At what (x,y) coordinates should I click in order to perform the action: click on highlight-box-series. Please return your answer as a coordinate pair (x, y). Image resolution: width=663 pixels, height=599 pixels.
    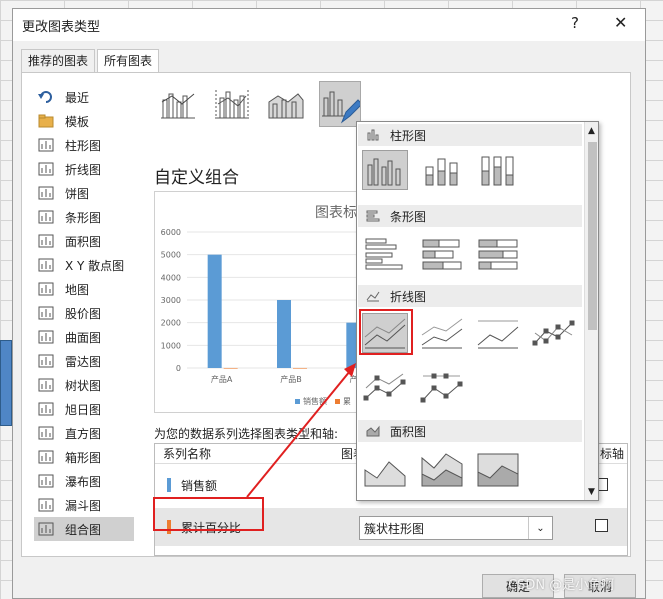
    Looking at the image, I should click on (208, 514).